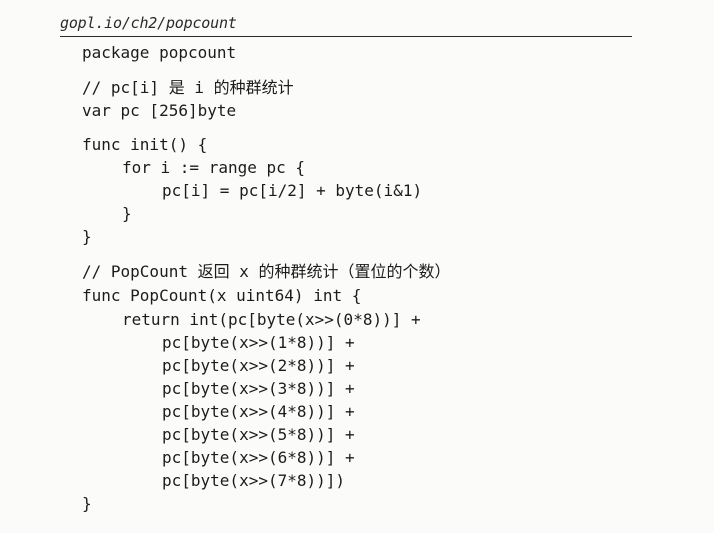 The width and height of the screenshot is (714, 533). What do you see at coordinates (258, 365) in the screenshot?
I see `code-line-term-2: pc[byte(x>>(2*8))] +` at bounding box center [258, 365].